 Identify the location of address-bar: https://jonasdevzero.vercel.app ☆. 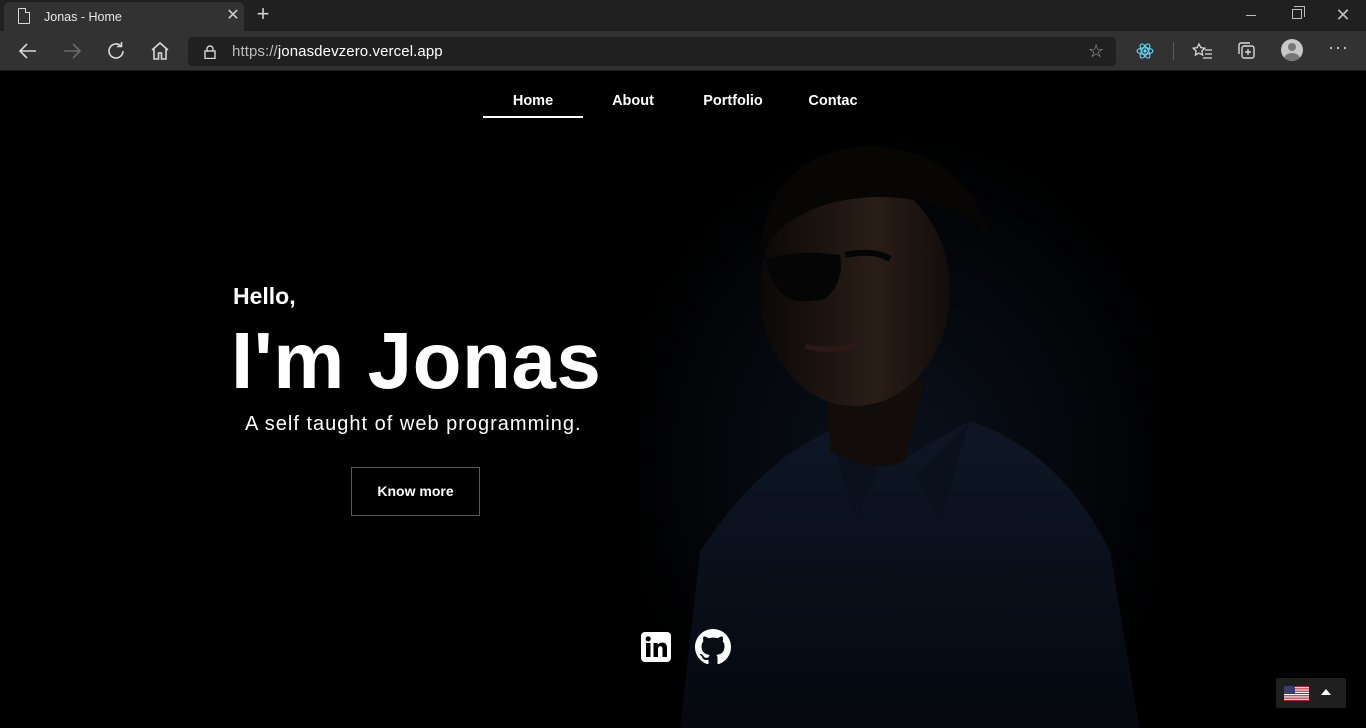
(652, 51).